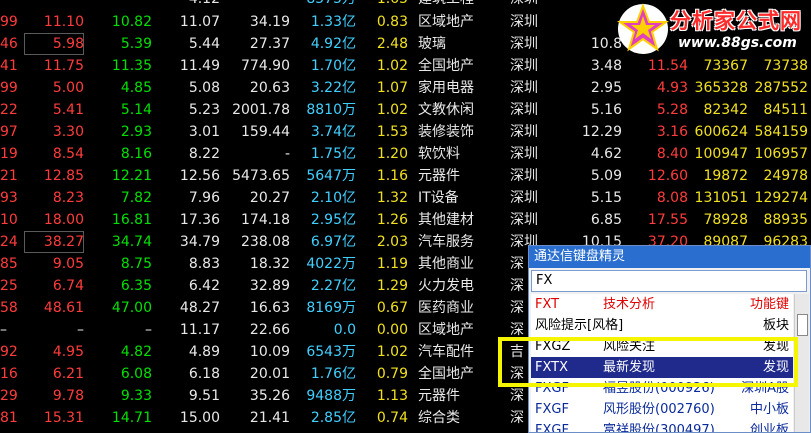 This screenshot has height=433, width=811. What do you see at coordinates (131, 22) in the screenshot?
I see `table-cell: 10.82` at bounding box center [131, 22].